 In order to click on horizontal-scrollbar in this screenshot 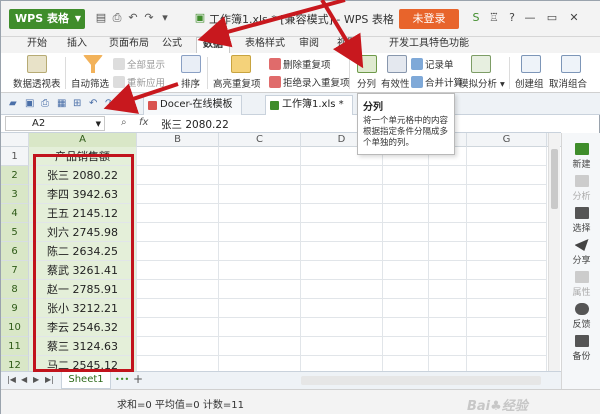, I will do `click(421, 380)`.